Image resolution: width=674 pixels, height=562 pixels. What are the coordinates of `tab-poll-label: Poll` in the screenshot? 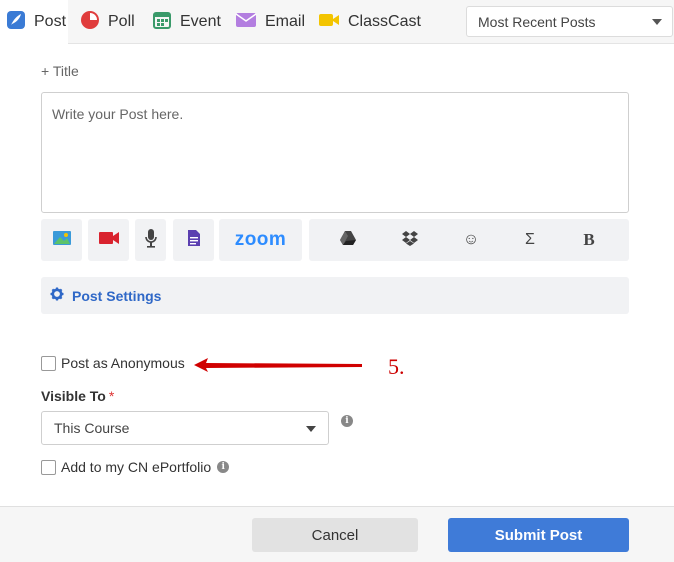 It's located at (121, 21).